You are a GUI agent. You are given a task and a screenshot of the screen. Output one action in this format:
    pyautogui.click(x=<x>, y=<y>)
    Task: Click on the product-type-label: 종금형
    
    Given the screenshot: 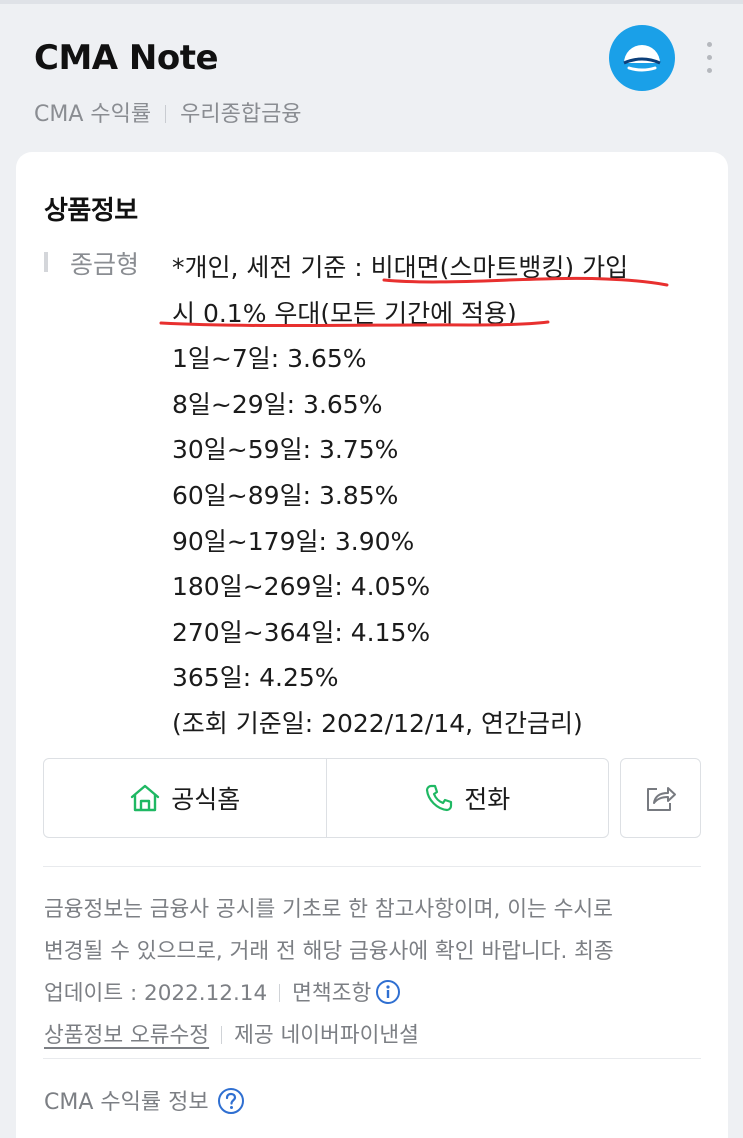 What is the action you would take?
    pyautogui.click(x=105, y=264)
    